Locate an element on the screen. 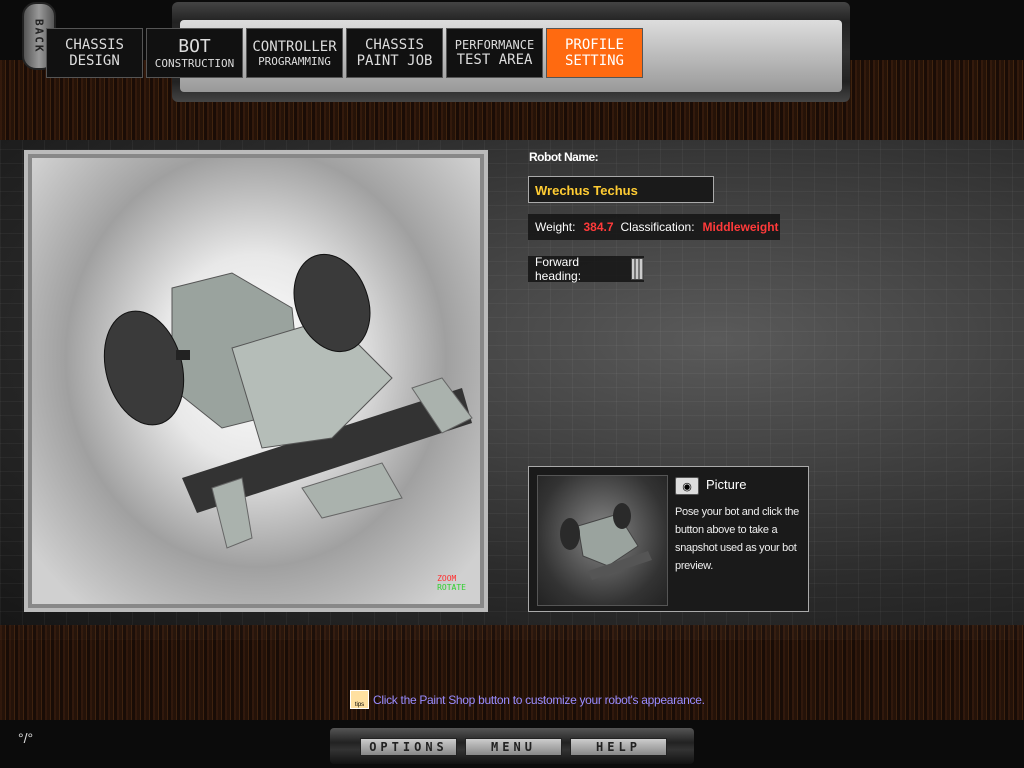  robot-name-input: Wrechus Techus is located at coordinates (621, 189).